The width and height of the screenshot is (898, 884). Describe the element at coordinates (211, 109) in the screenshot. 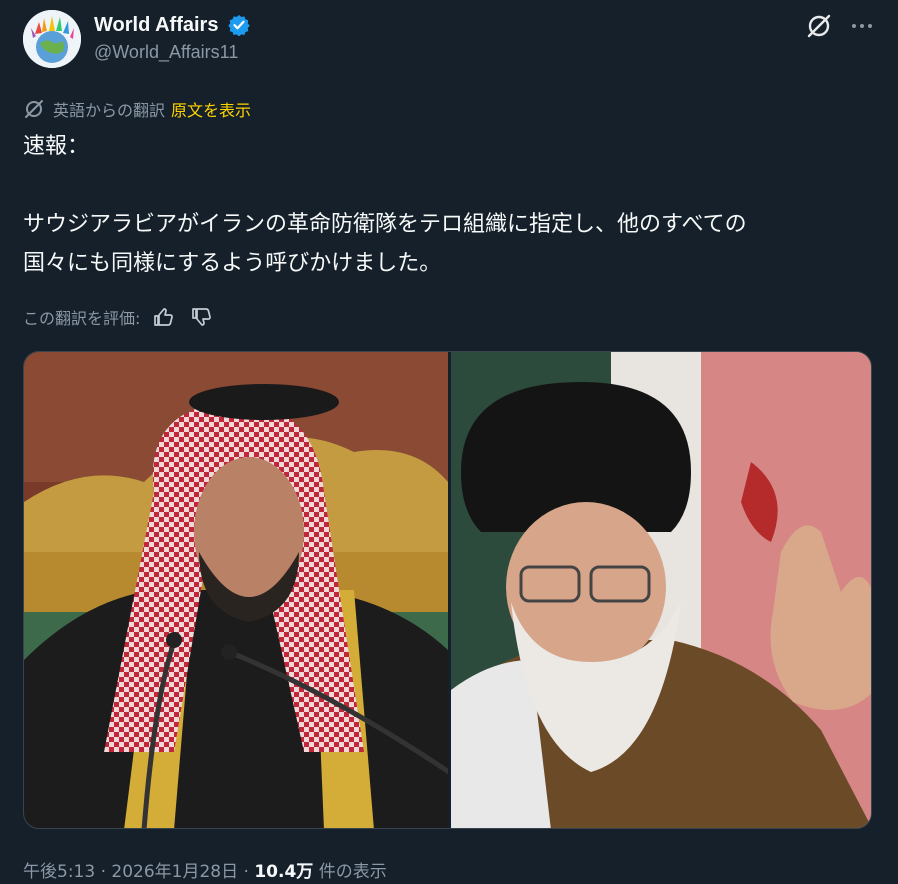

I see `show-original-link: 原文を表示` at that location.